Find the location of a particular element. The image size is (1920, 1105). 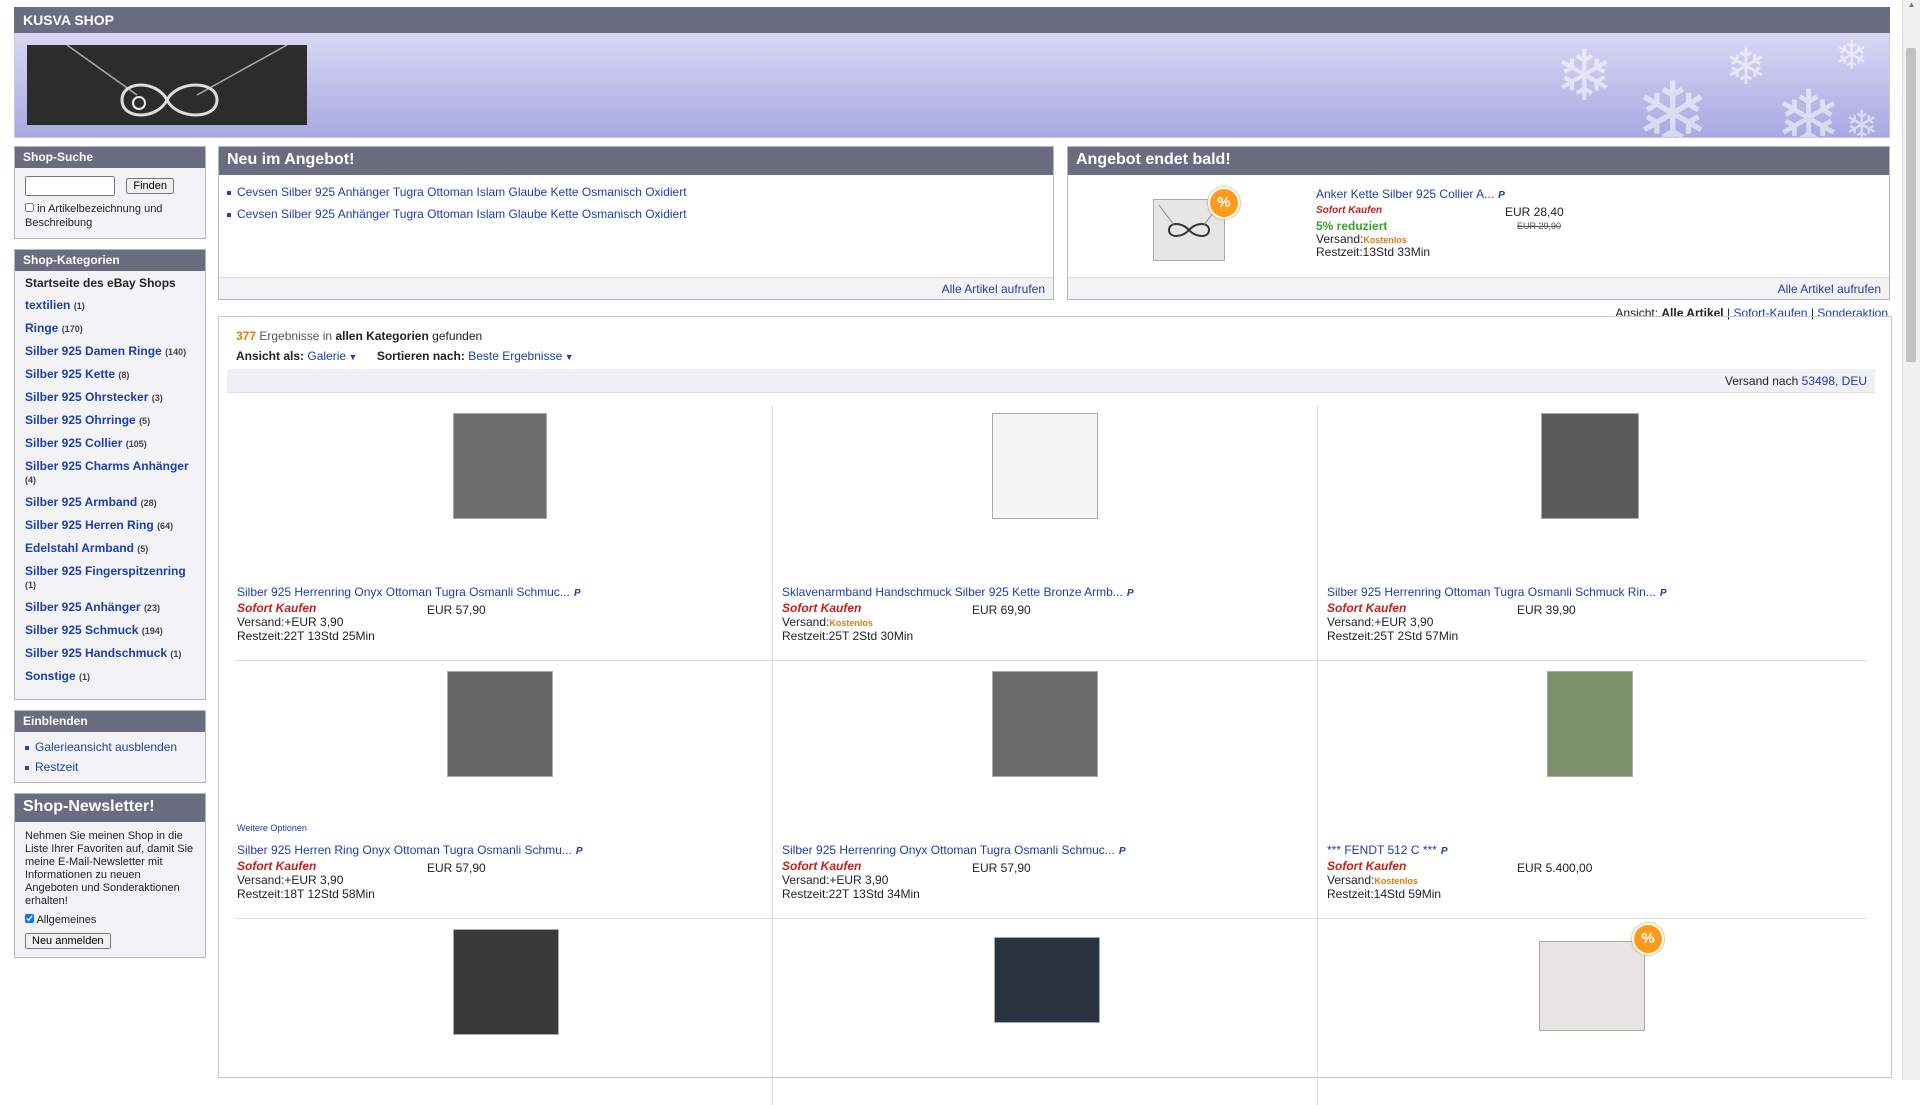

find-button: Finden is located at coordinates (150, 186).